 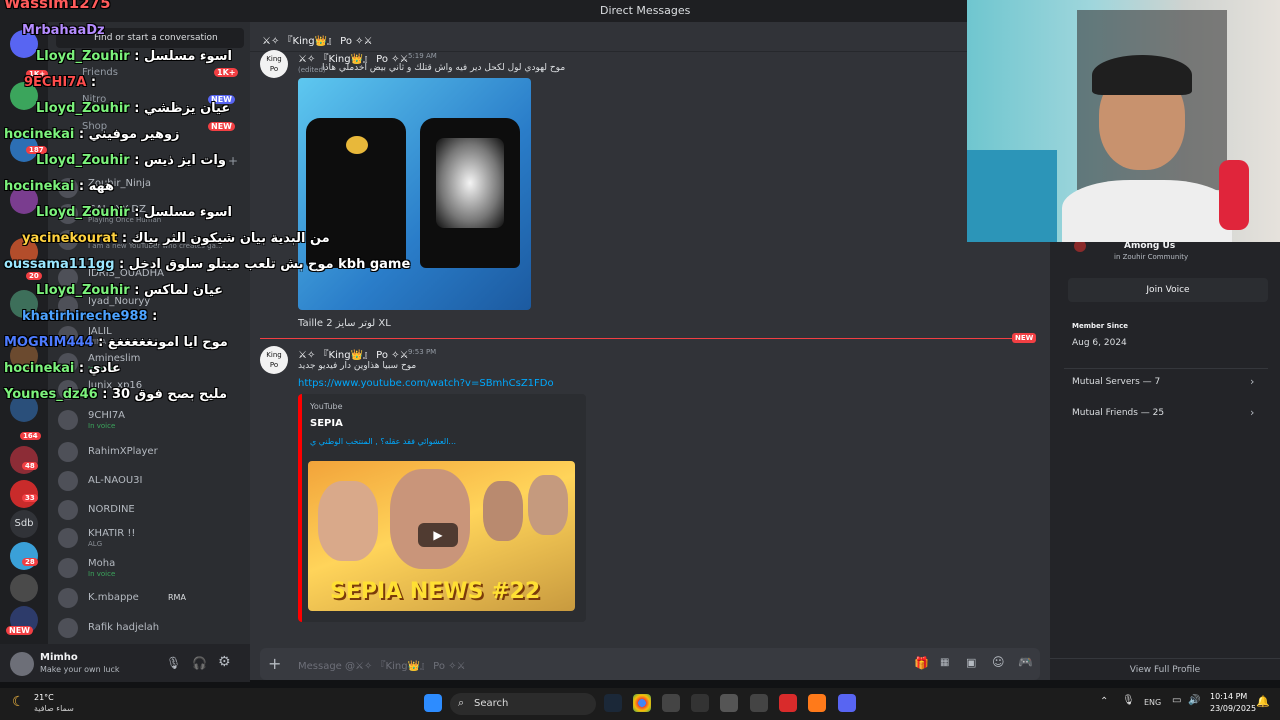 What do you see at coordinates (817, 703) in the screenshot?
I see `firefox-icon` at bounding box center [817, 703].